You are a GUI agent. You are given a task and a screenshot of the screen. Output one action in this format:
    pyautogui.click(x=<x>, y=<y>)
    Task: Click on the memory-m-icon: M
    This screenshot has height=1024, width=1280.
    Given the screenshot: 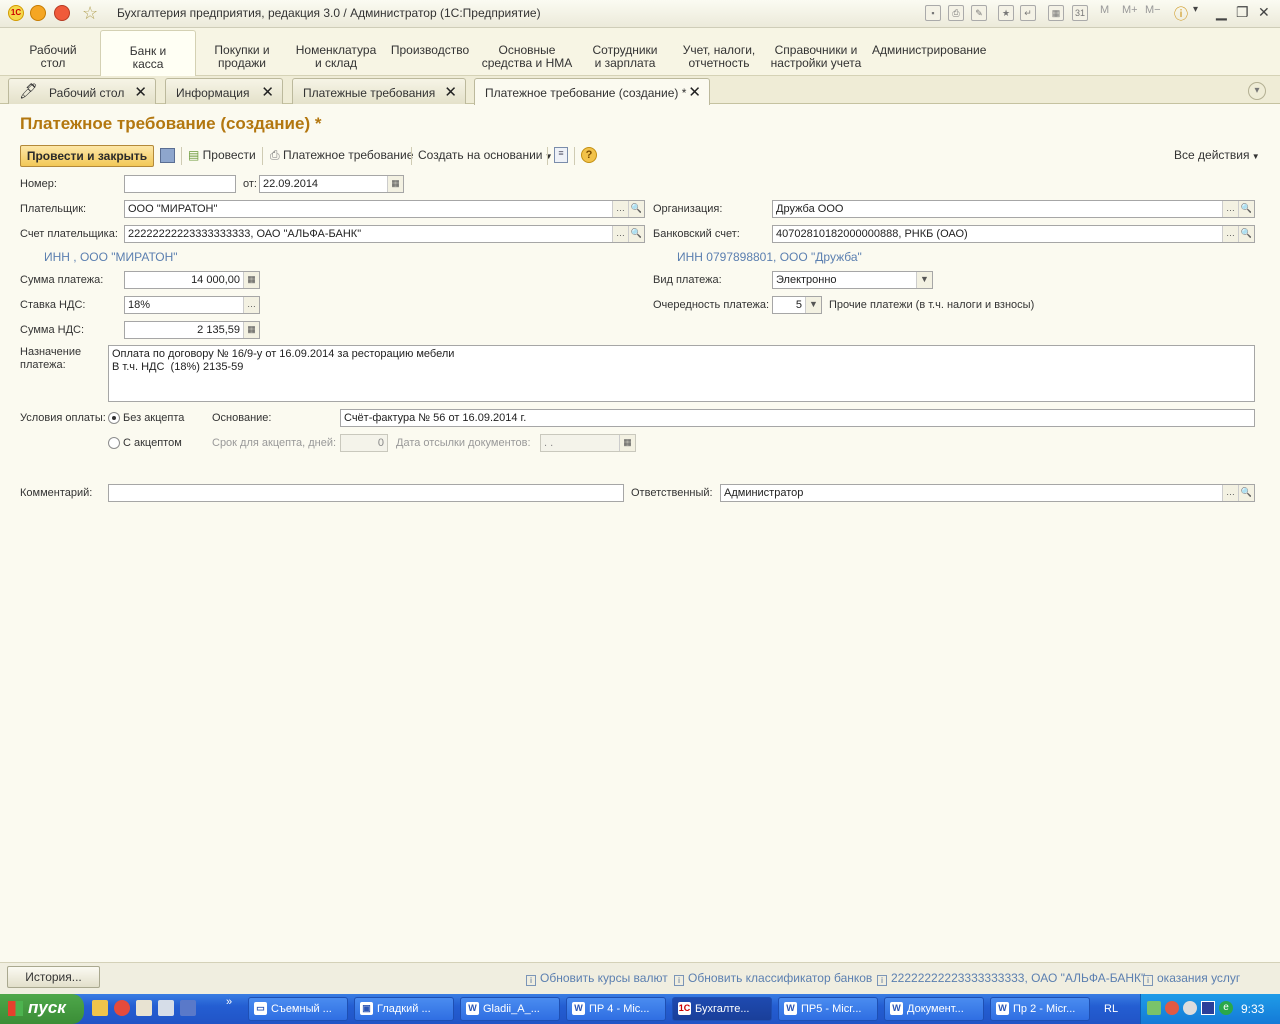 What is the action you would take?
    pyautogui.click(x=1104, y=10)
    